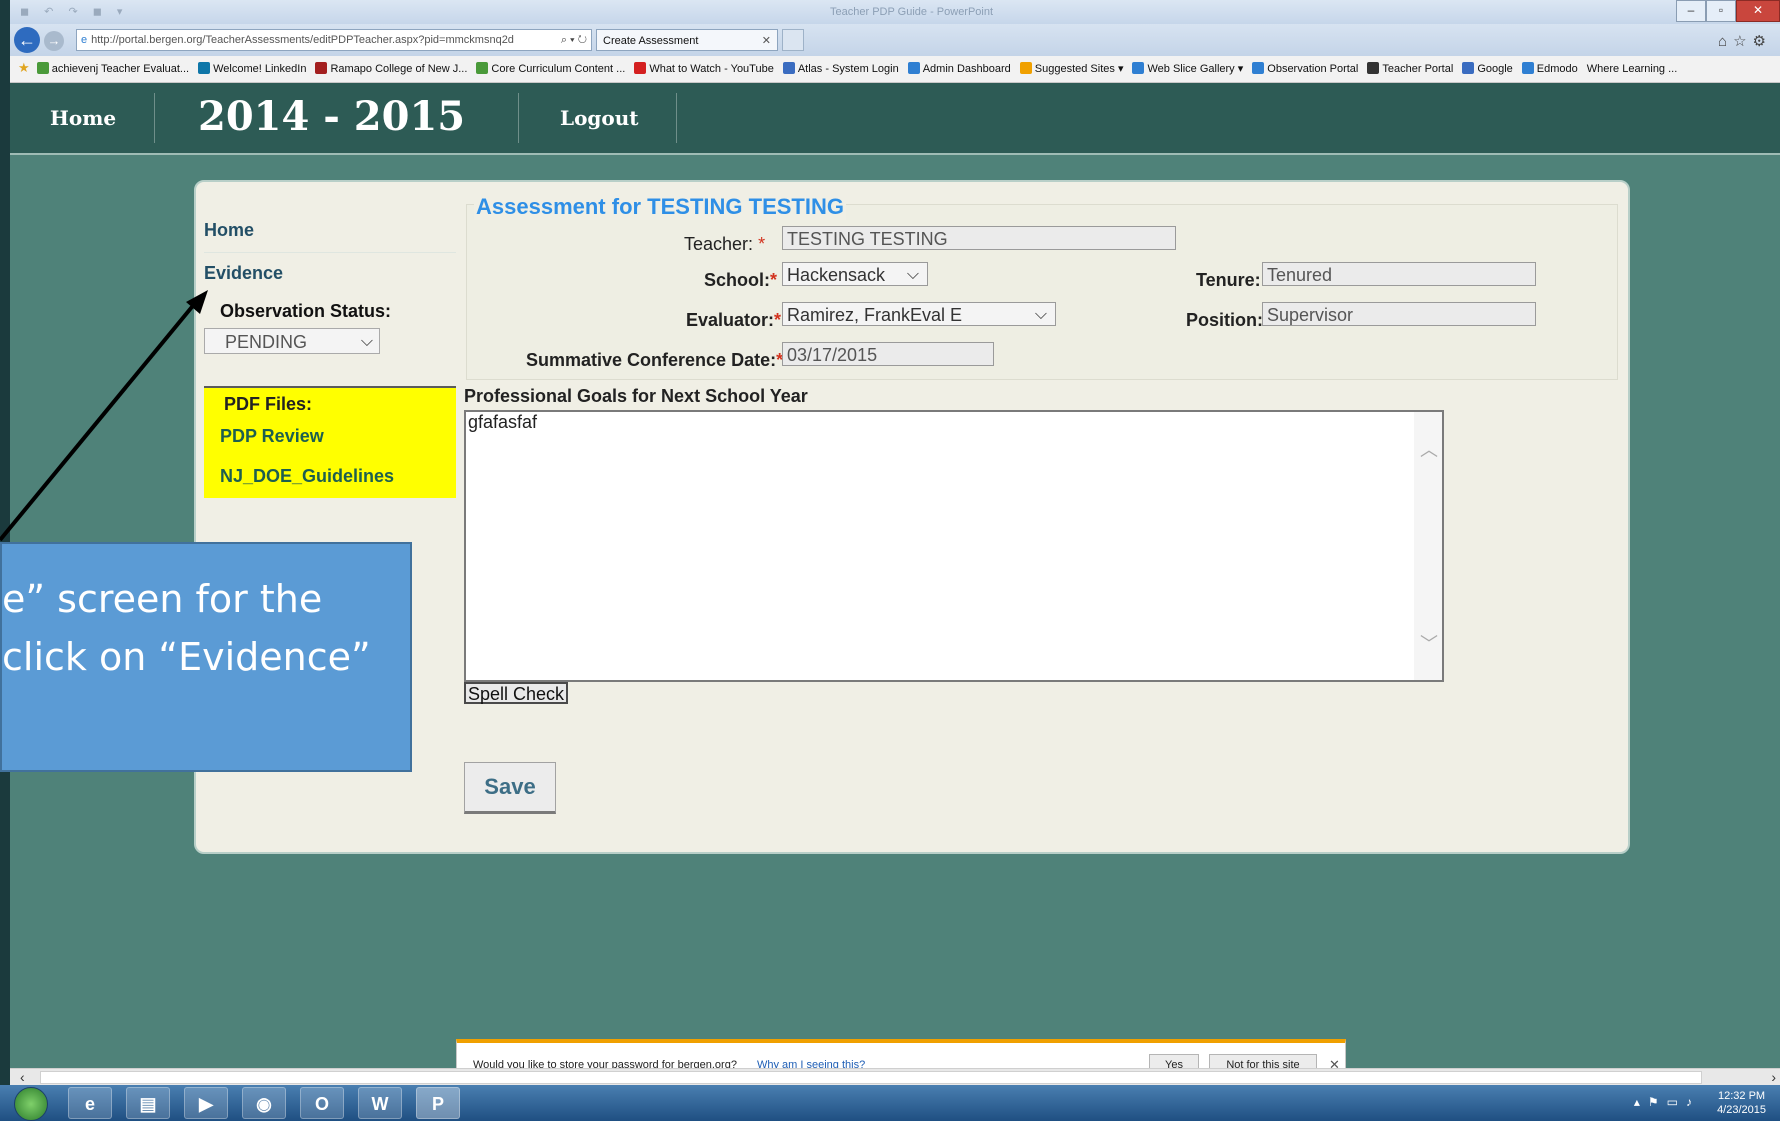  What do you see at coordinates (636, 396) in the screenshot?
I see `goals-label: Professional Goals for Next School Year` at bounding box center [636, 396].